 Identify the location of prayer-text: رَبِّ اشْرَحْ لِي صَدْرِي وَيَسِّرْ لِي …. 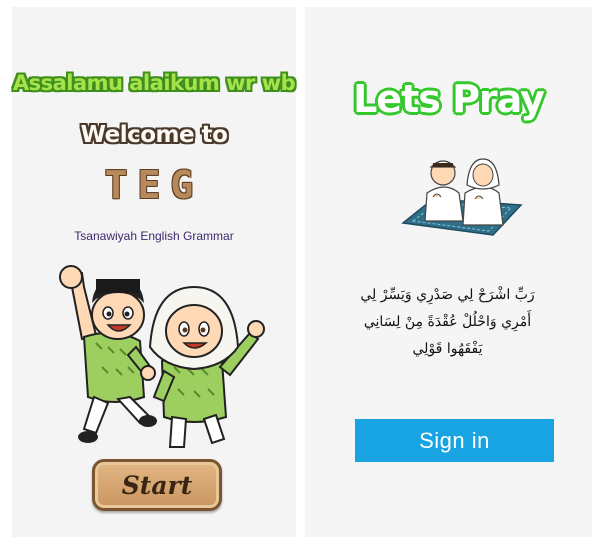
(447, 322).